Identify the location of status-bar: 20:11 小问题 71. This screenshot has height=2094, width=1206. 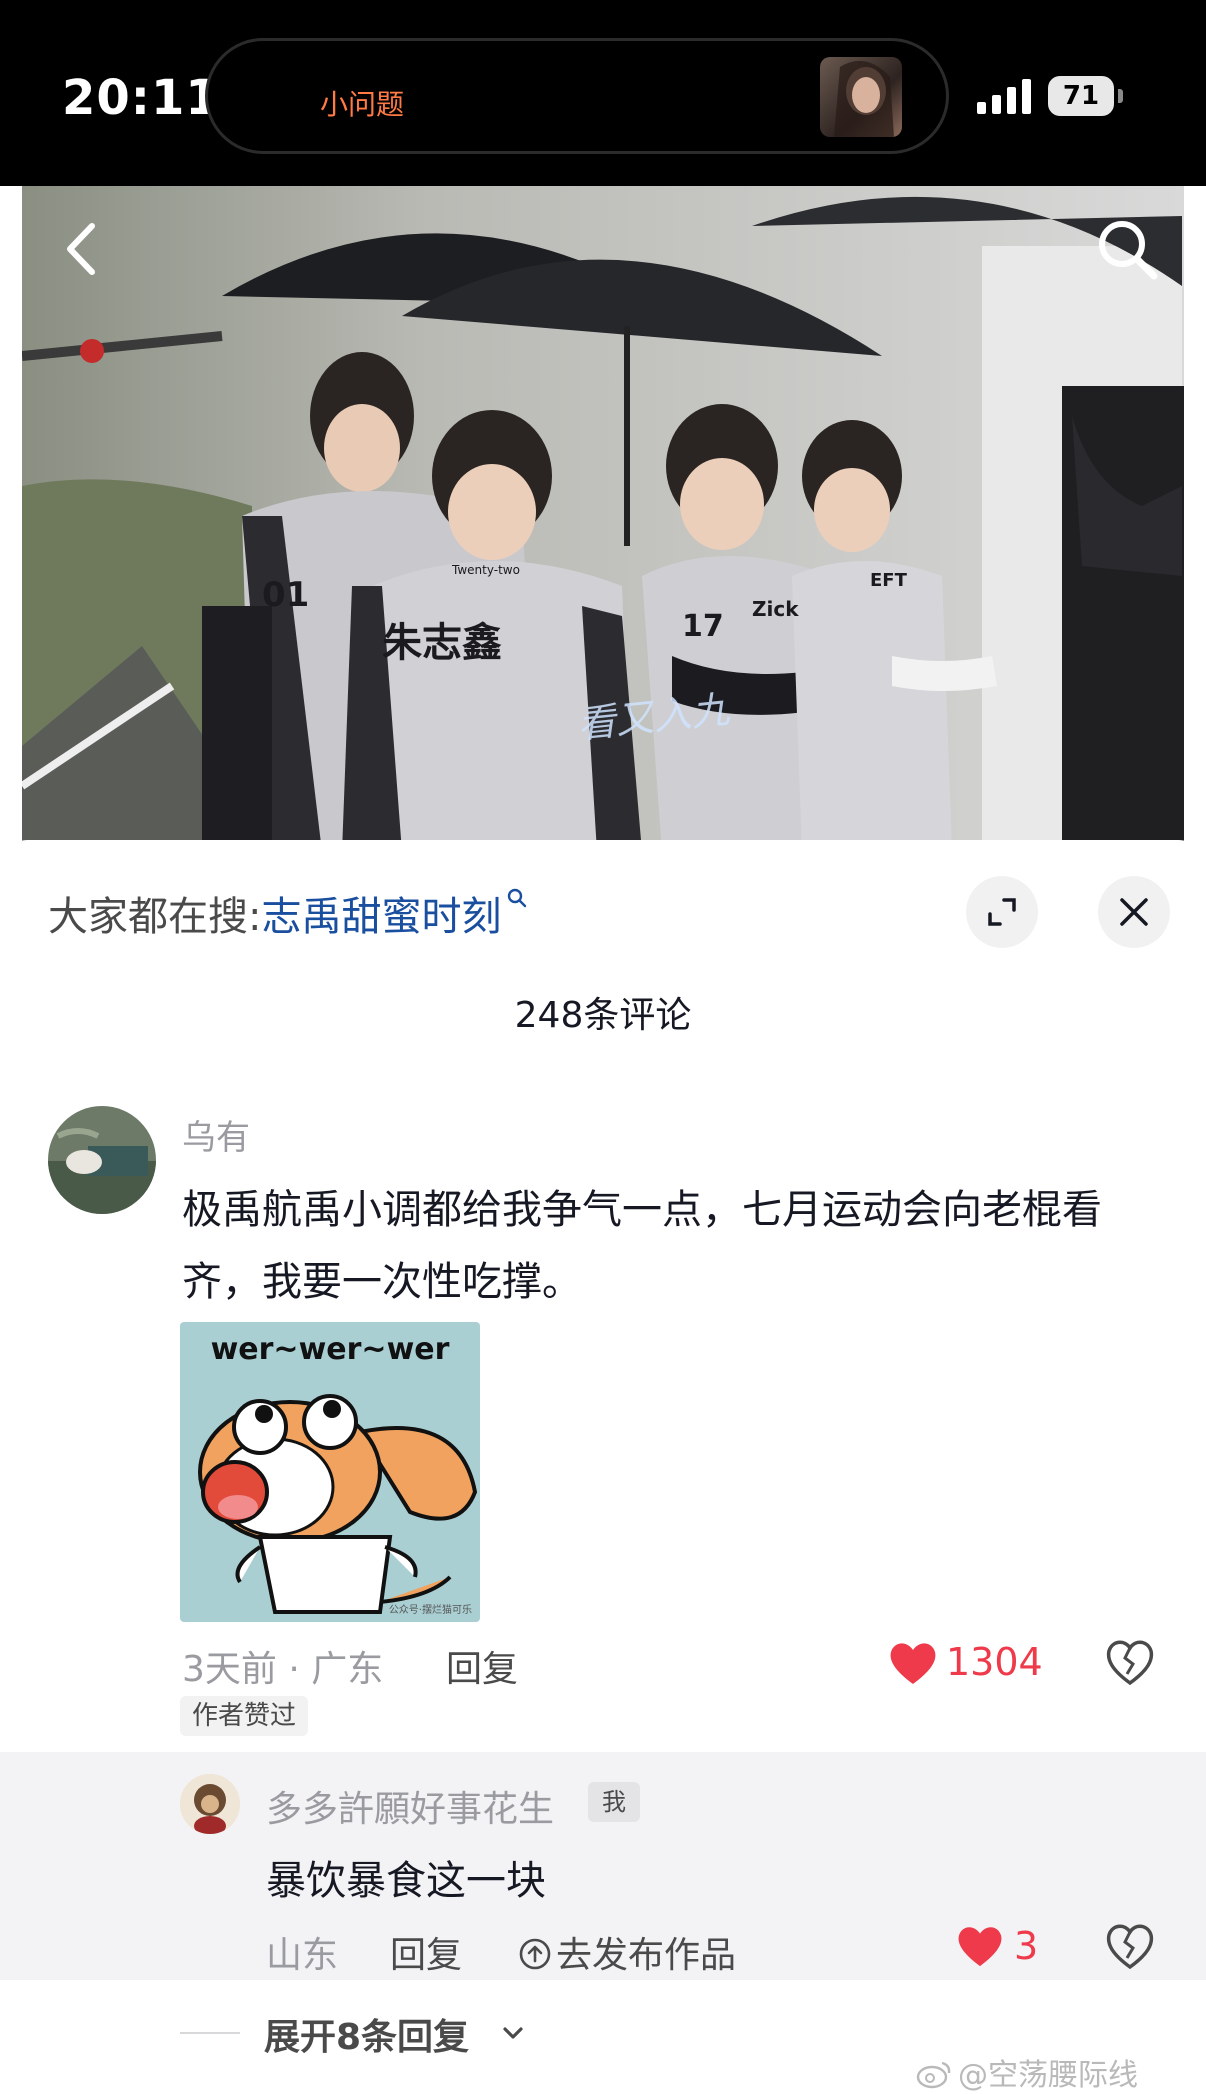
(603, 93).